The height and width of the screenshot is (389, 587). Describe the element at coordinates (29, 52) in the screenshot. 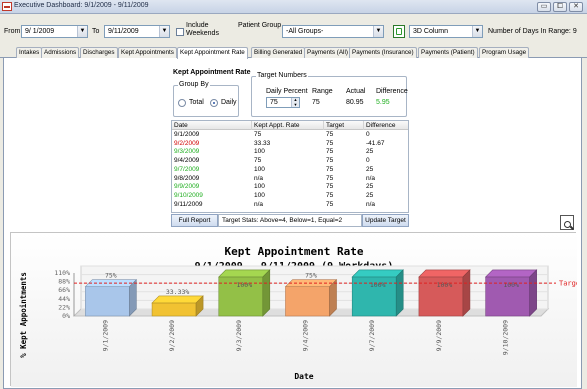

I see `tab-intakes: Intakes` at that location.